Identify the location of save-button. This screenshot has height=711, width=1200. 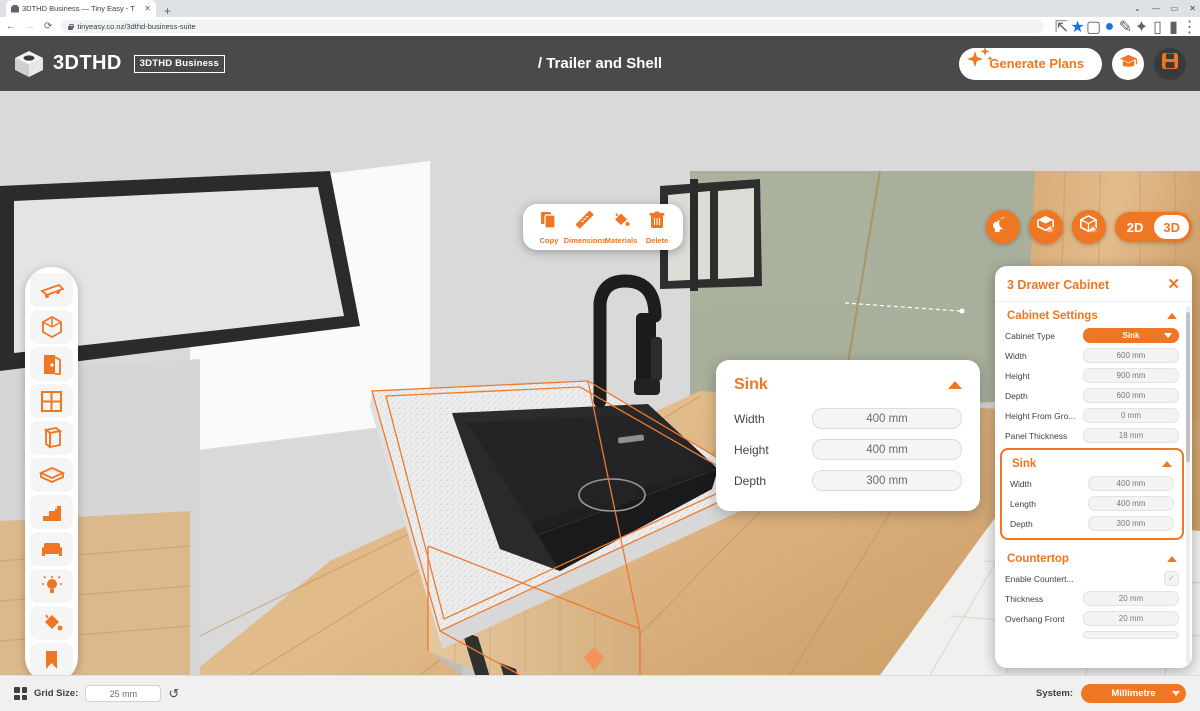
(1170, 63).